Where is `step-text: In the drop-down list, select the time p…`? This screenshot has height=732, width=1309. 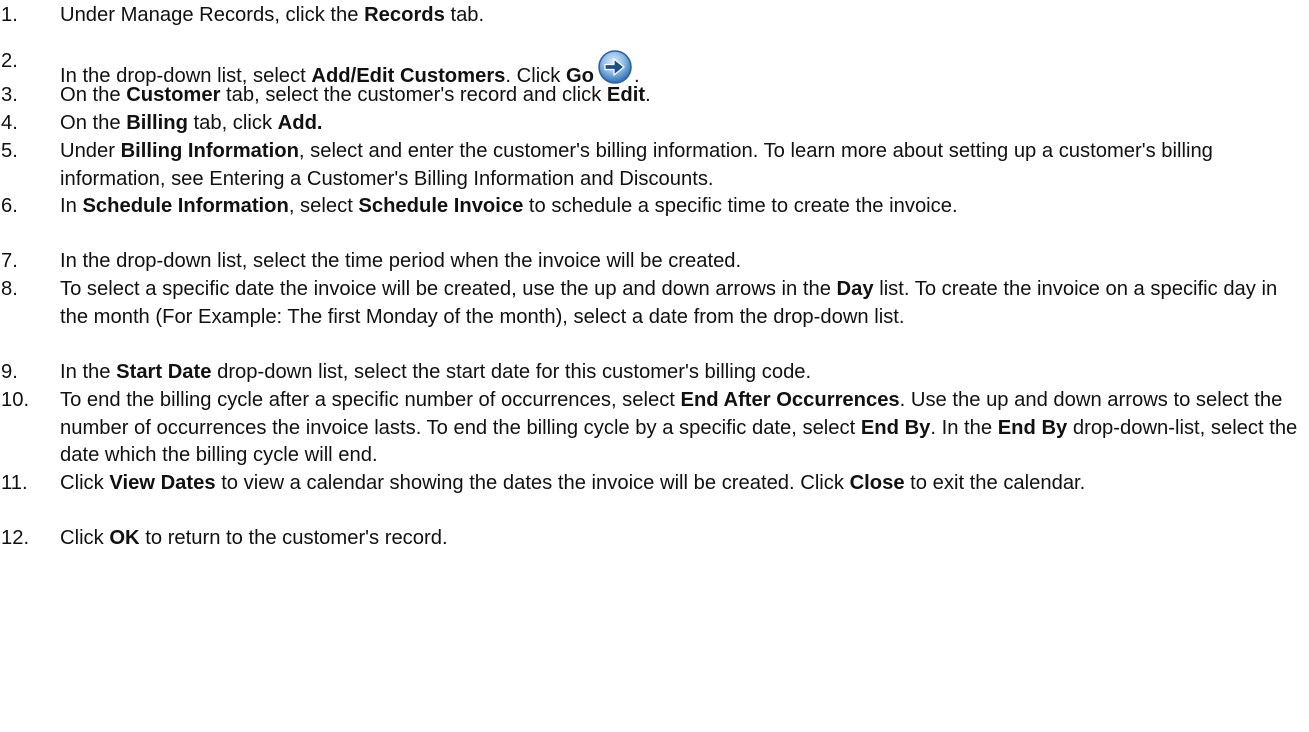
step-text: In the drop-down list, select the time p… is located at coordinates (682, 262).